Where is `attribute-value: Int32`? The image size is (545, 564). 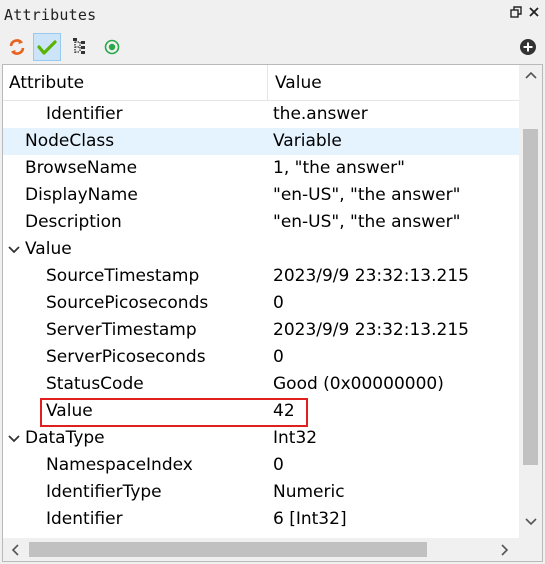 attribute-value: Int32 is located at coordinates (295, 438).